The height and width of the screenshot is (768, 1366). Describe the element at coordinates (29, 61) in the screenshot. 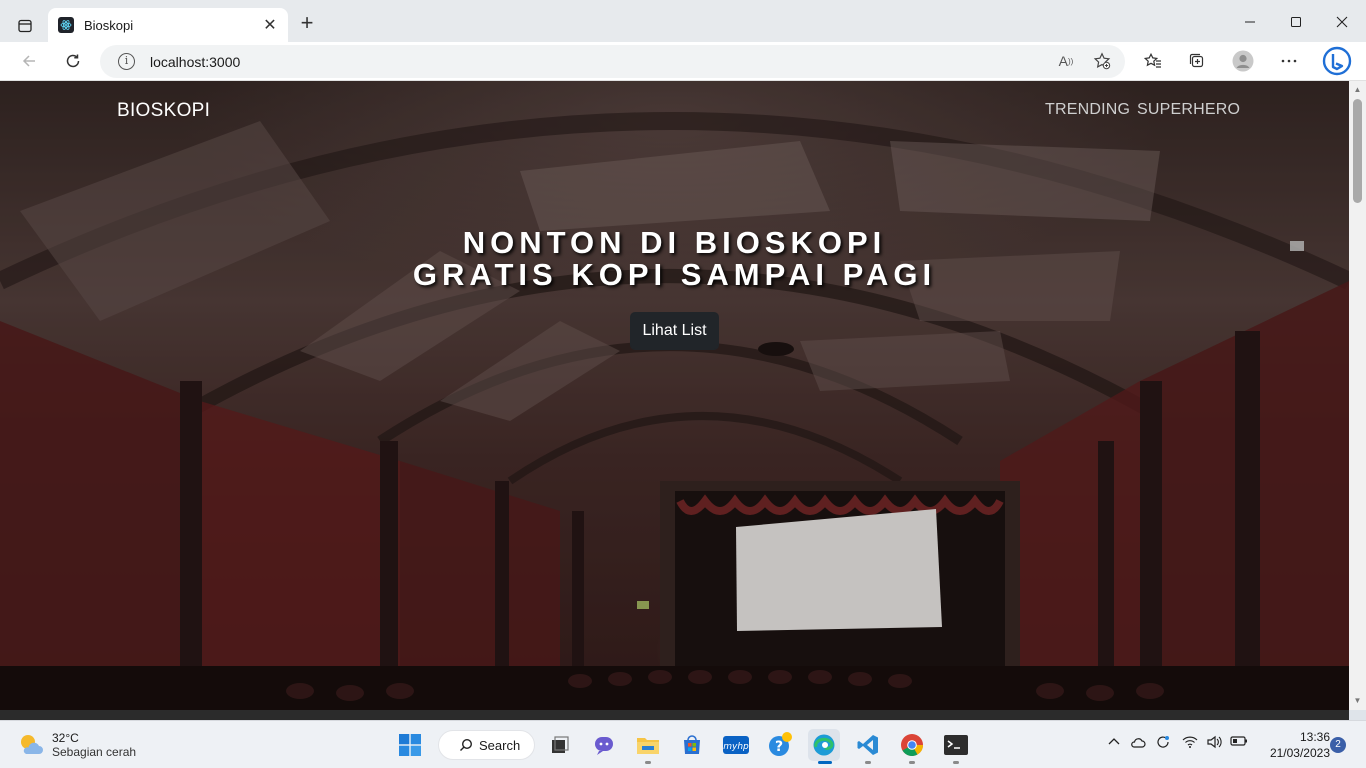

I see `back-icon` at that location.